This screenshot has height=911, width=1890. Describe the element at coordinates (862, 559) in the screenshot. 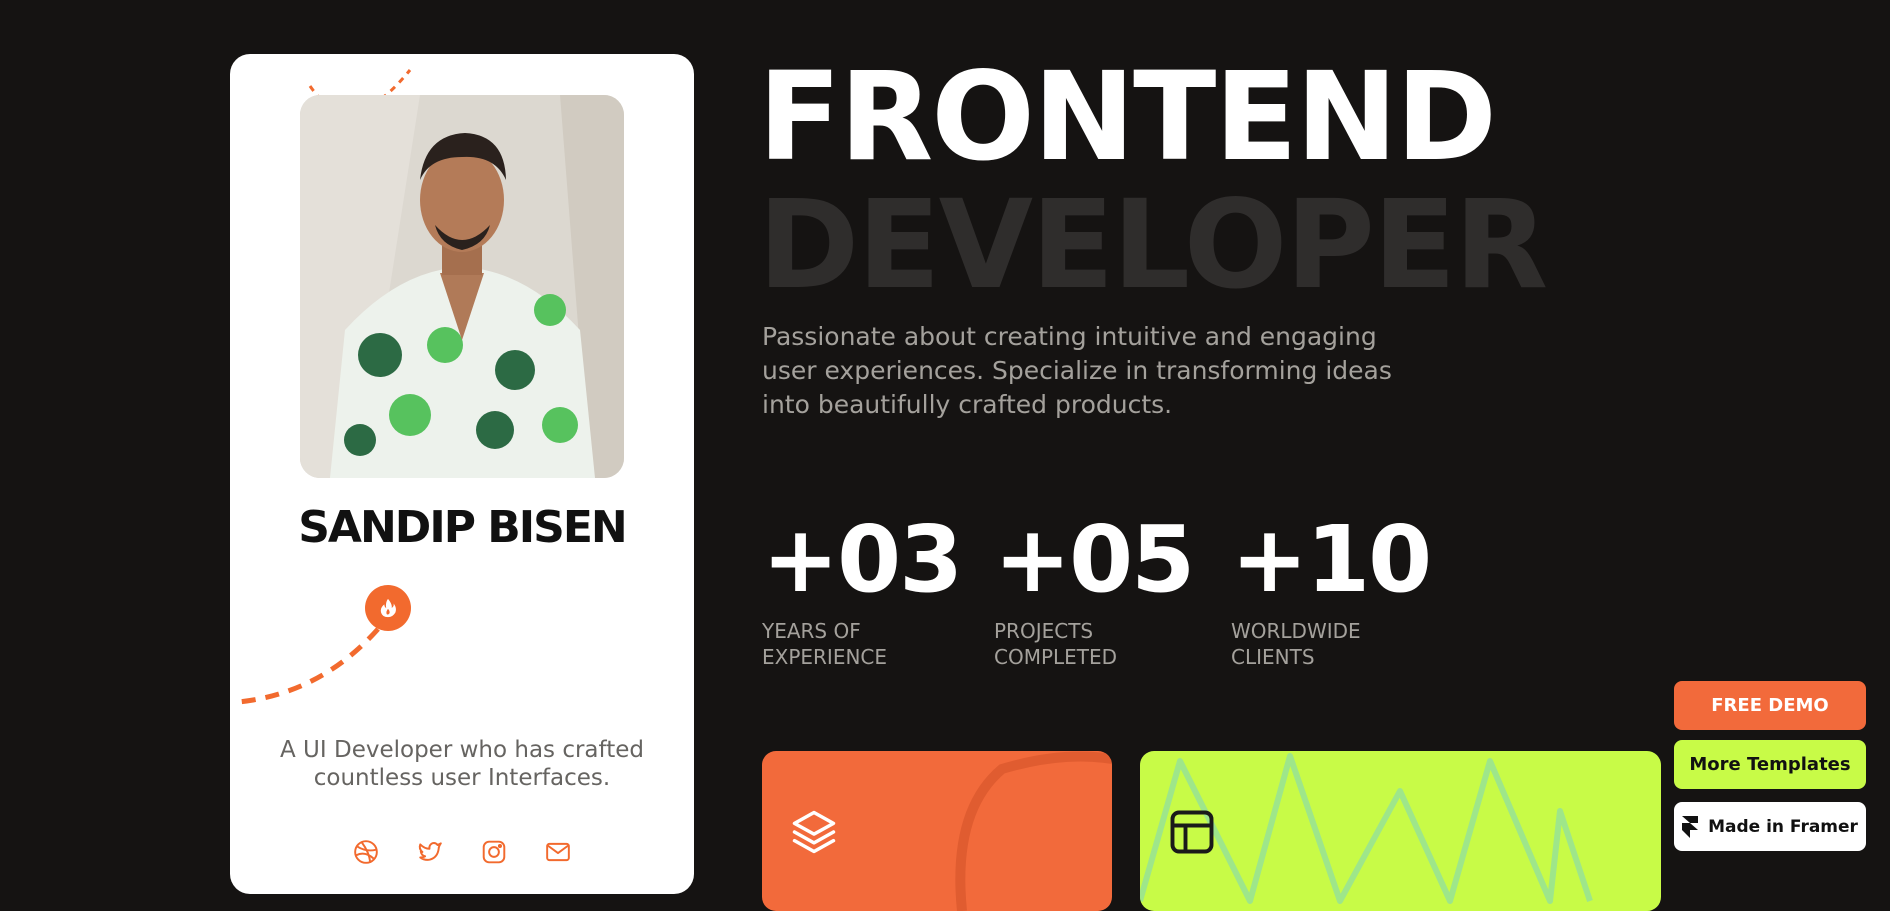

I see `stat-value: +03` at that location.